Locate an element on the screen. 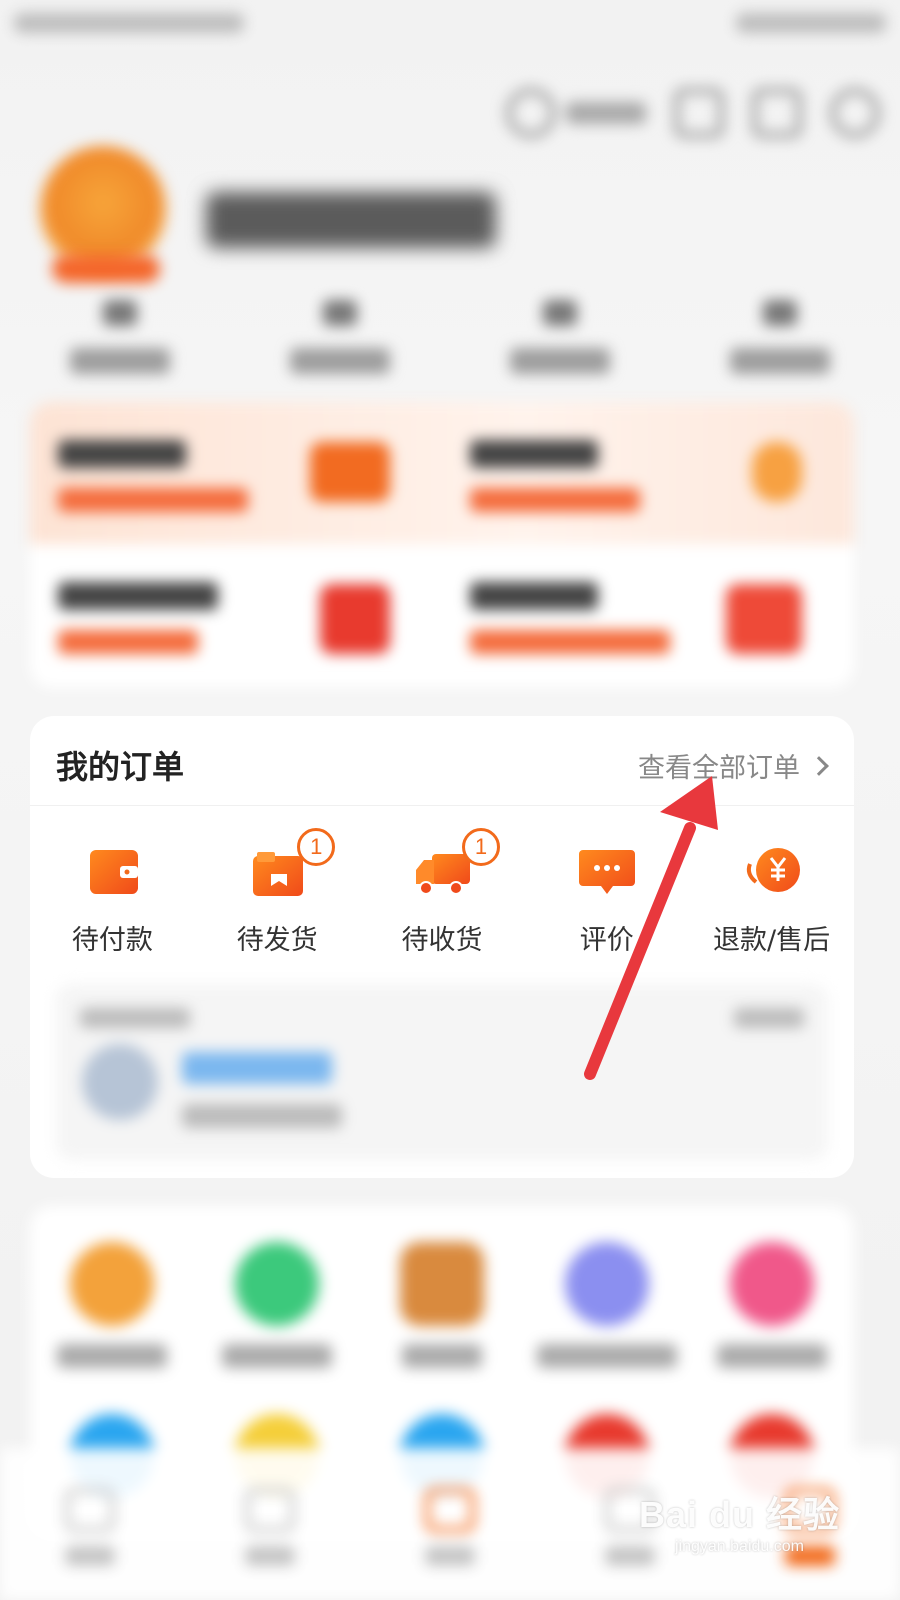  stat-following is located at coordinates (340, 337).